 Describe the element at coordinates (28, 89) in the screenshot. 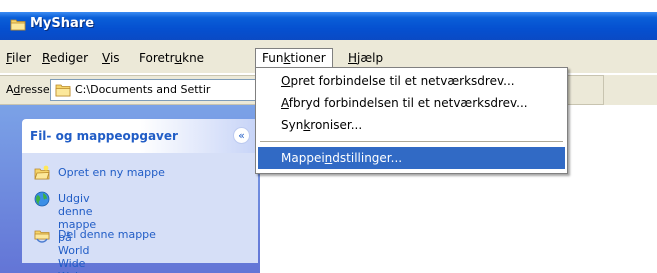

I see `address-label: Adresse` at that location.